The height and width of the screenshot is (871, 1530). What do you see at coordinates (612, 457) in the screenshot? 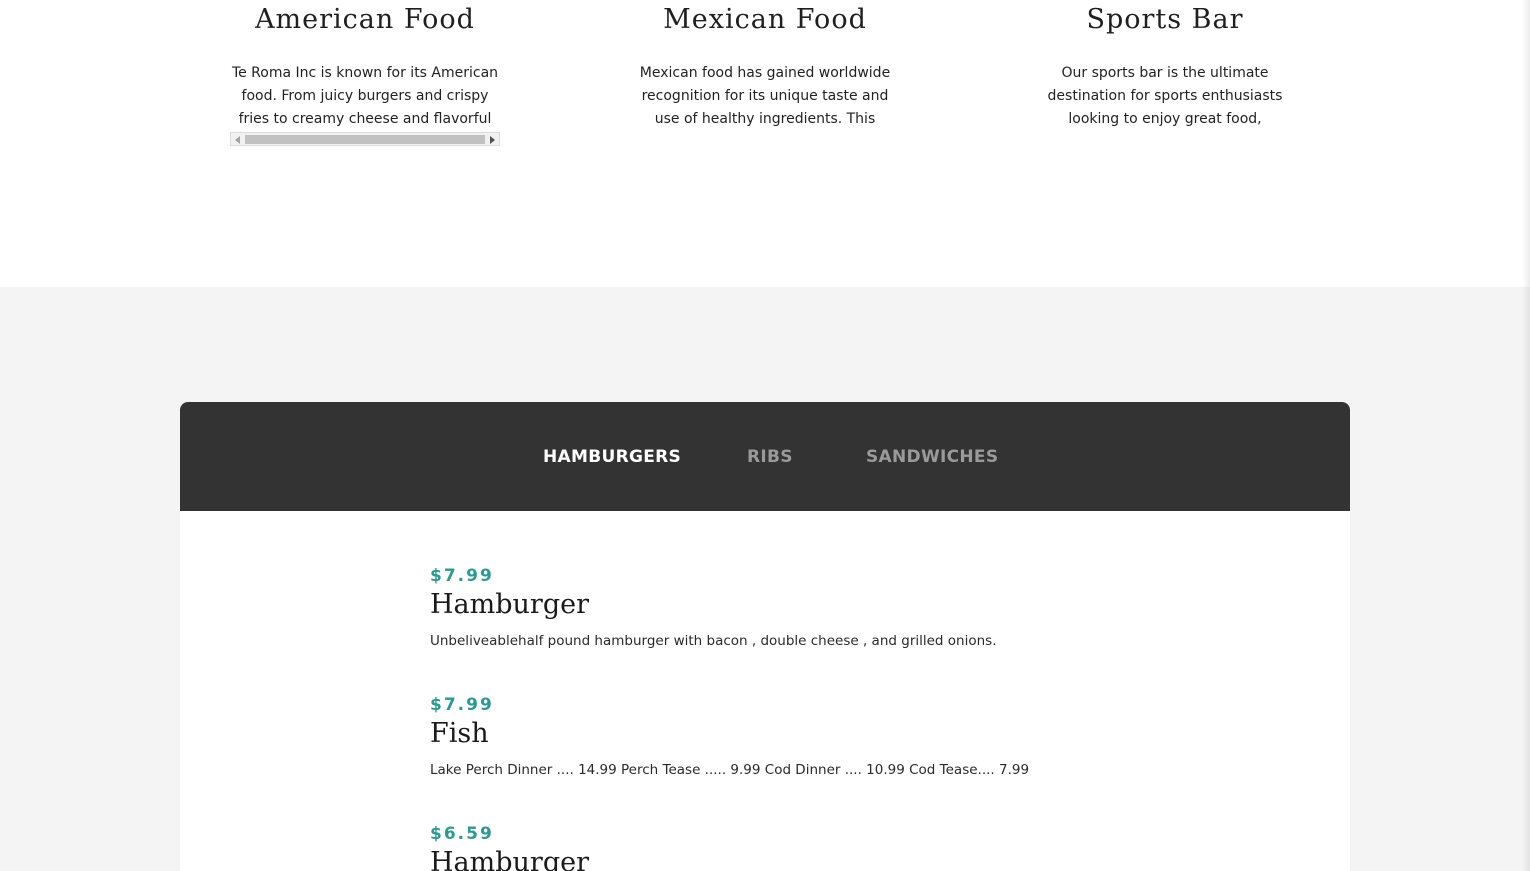
I see `tab-hamburgers: HAMBURGERS` at bounding box center [612, 457].